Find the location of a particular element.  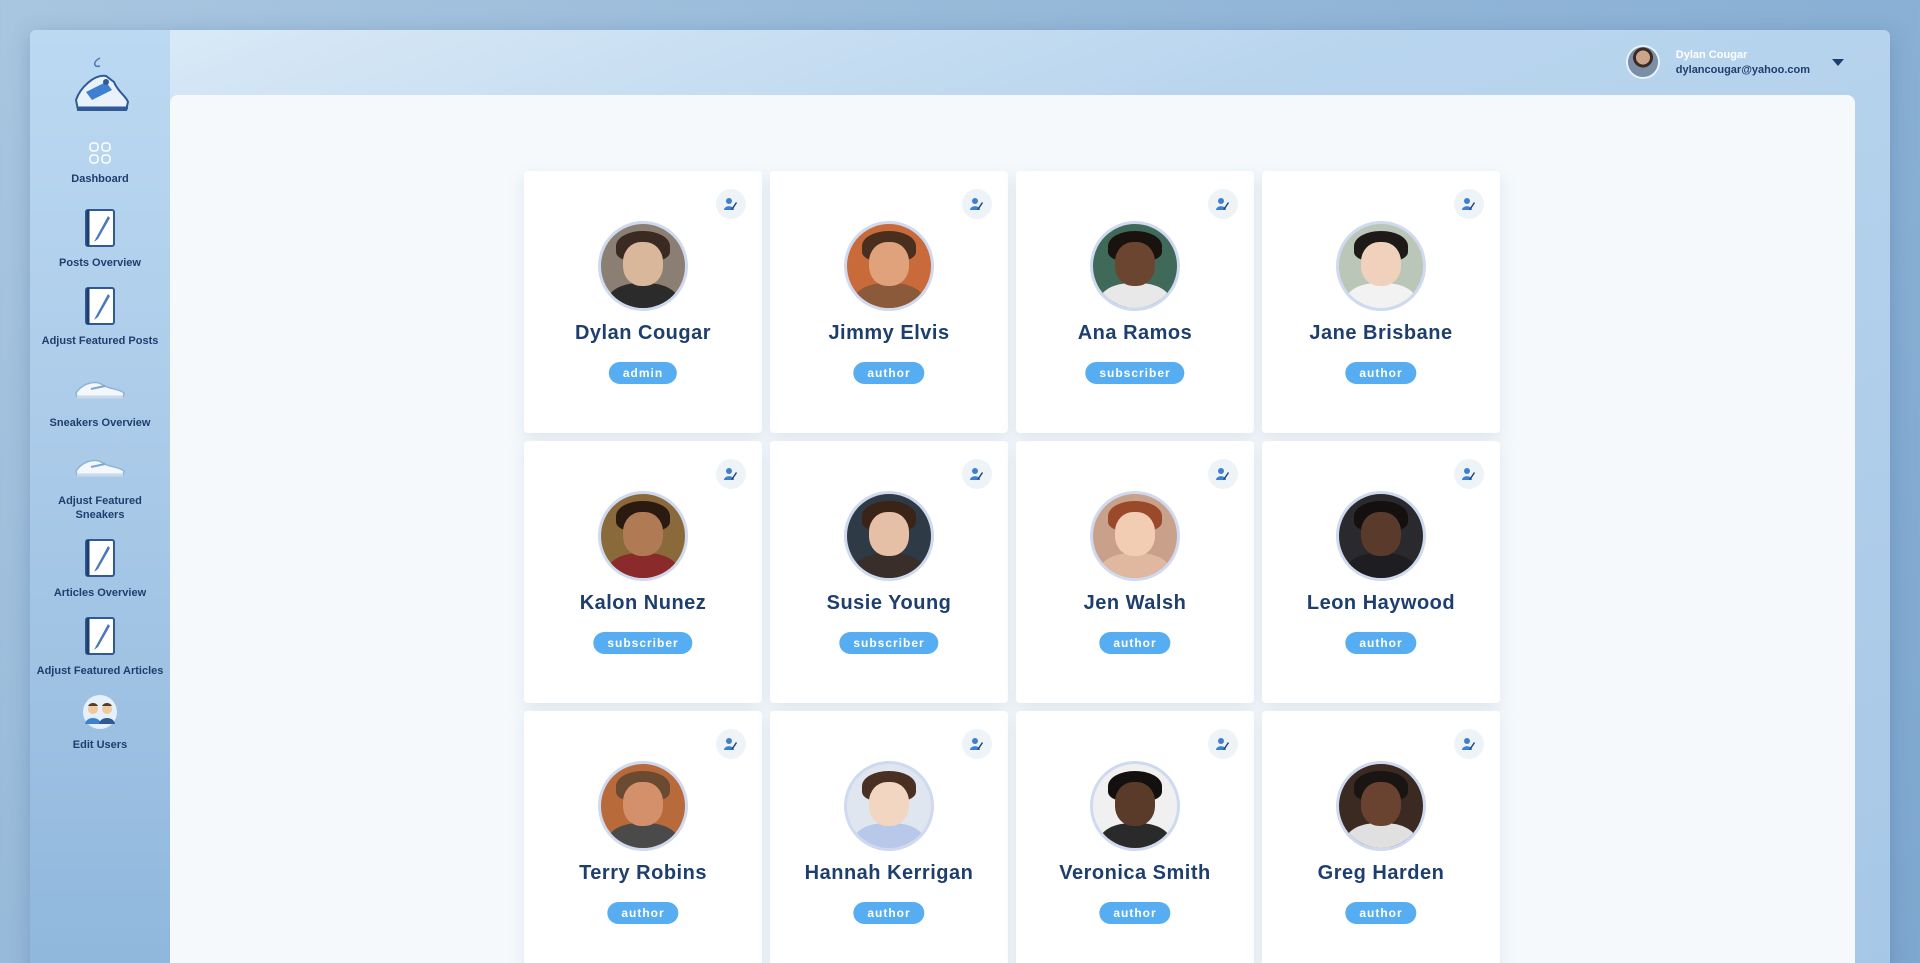

user-name: Greg Harden is located at coordinates (1381, 873).